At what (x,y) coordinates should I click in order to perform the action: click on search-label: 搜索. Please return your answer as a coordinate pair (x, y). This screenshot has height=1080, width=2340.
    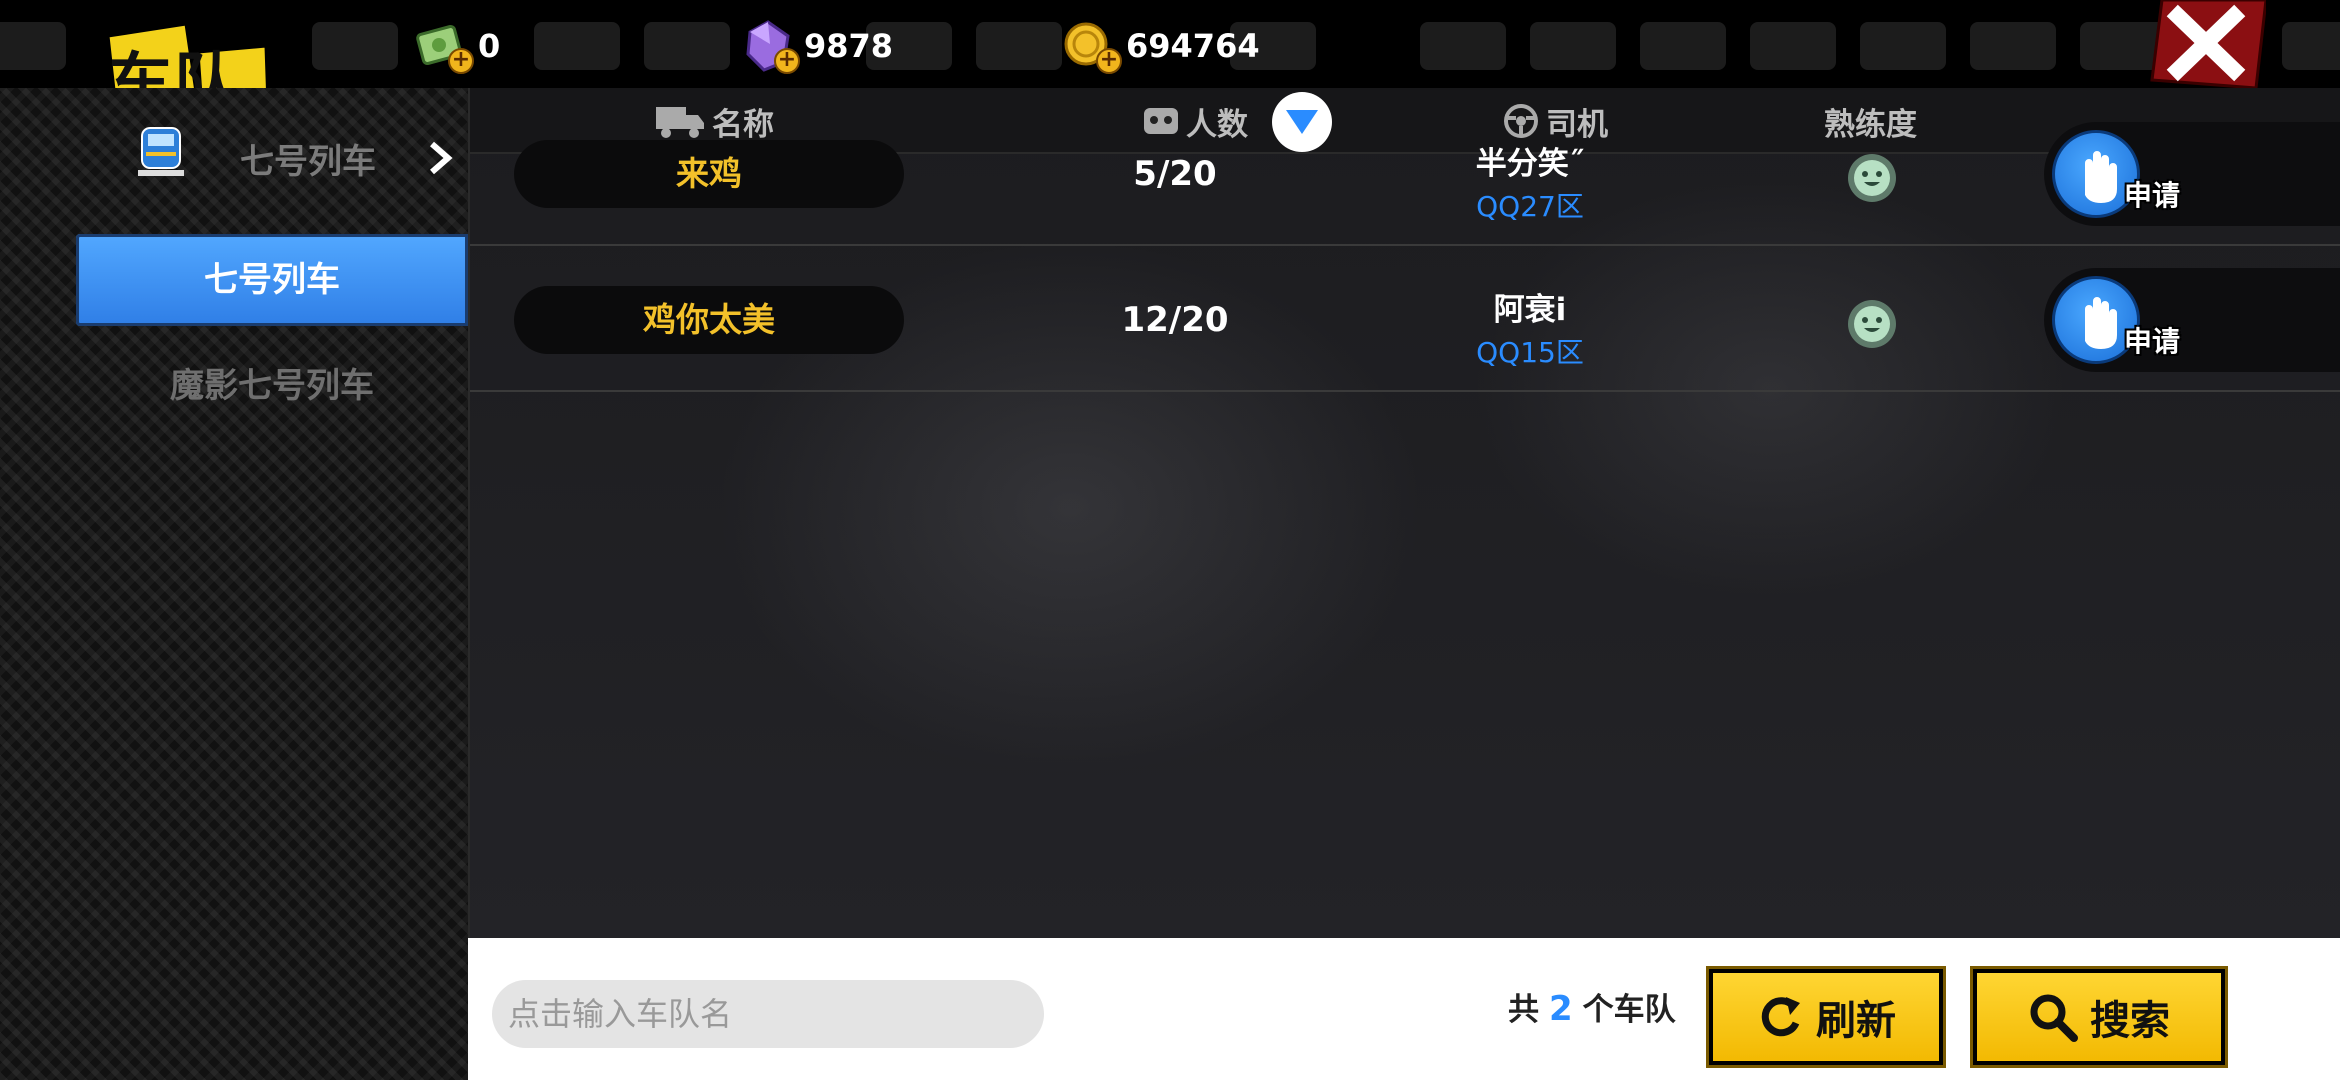
    Looking at the image, I should click on (2130, 1021).